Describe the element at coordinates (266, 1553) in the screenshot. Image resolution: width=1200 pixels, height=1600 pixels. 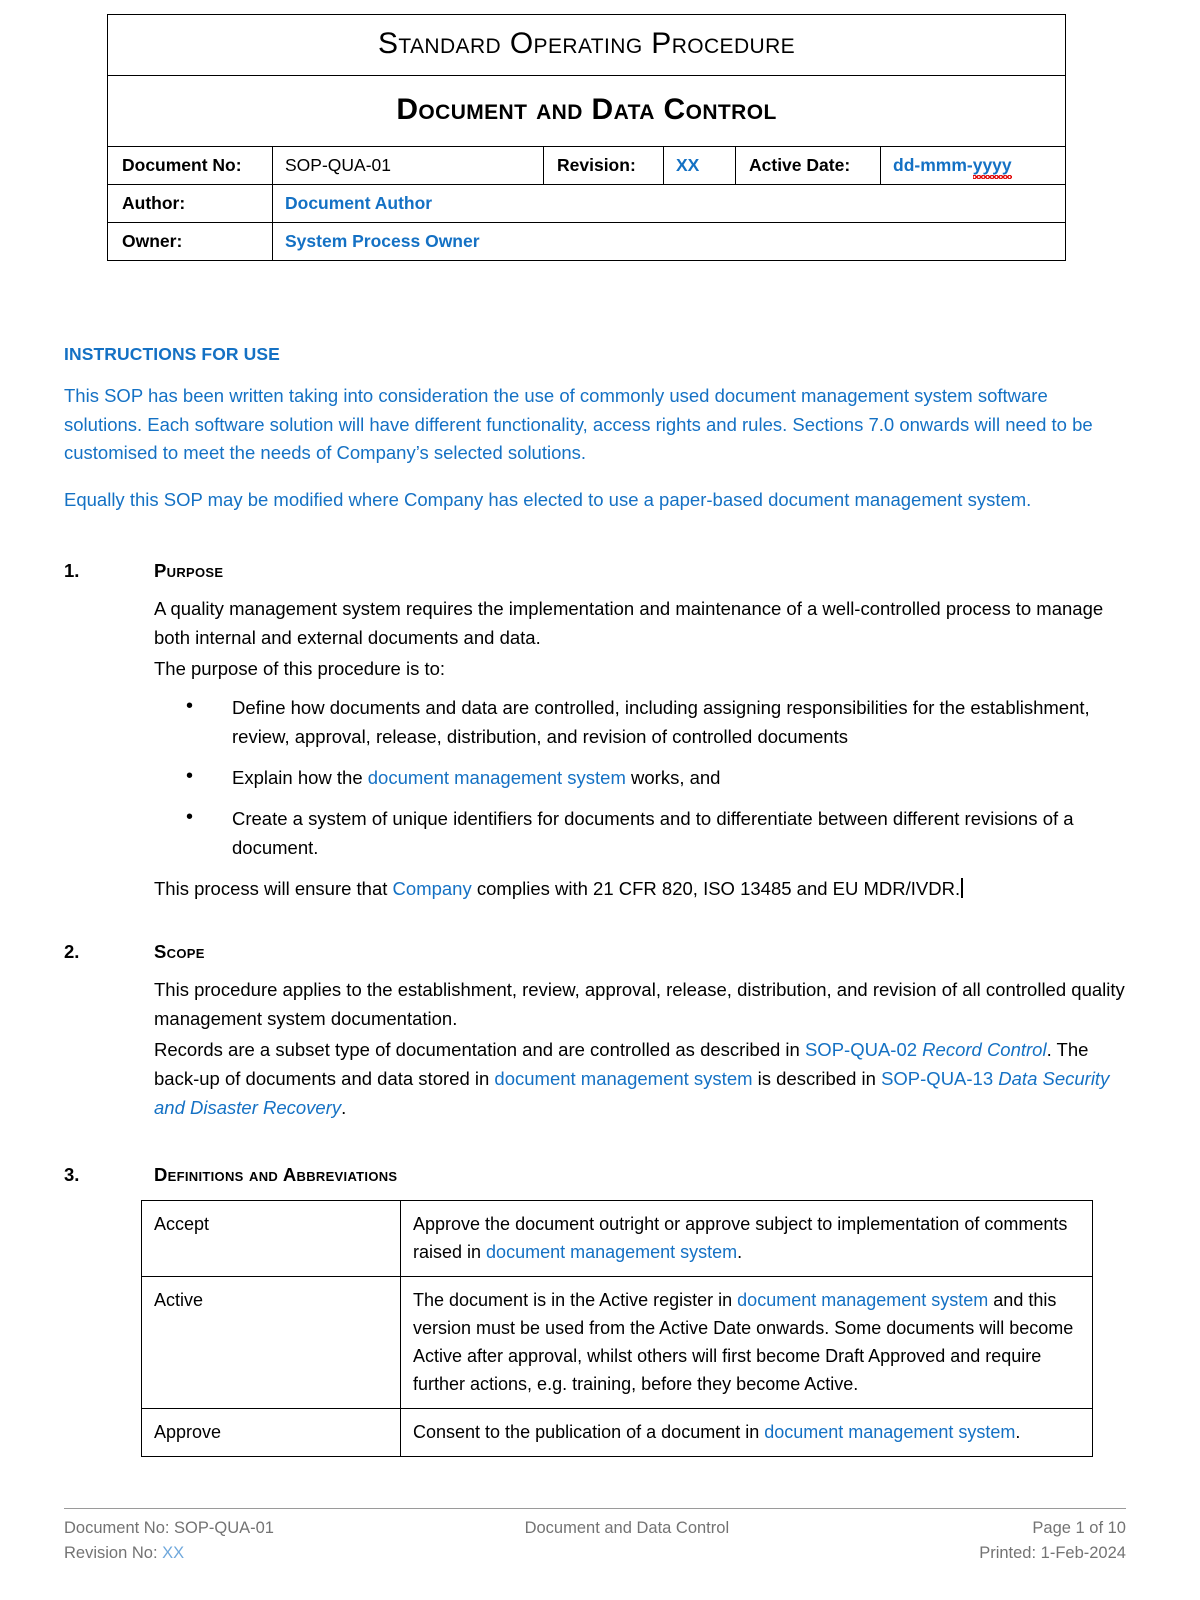
I see `footer-revision-no: Revision No: XX` at that location.